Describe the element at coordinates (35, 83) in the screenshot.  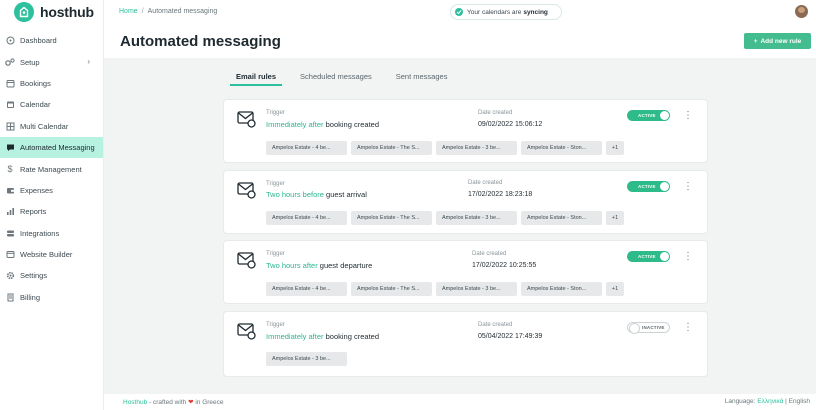
I see `sidebar-item-label: Bookings` at that location.